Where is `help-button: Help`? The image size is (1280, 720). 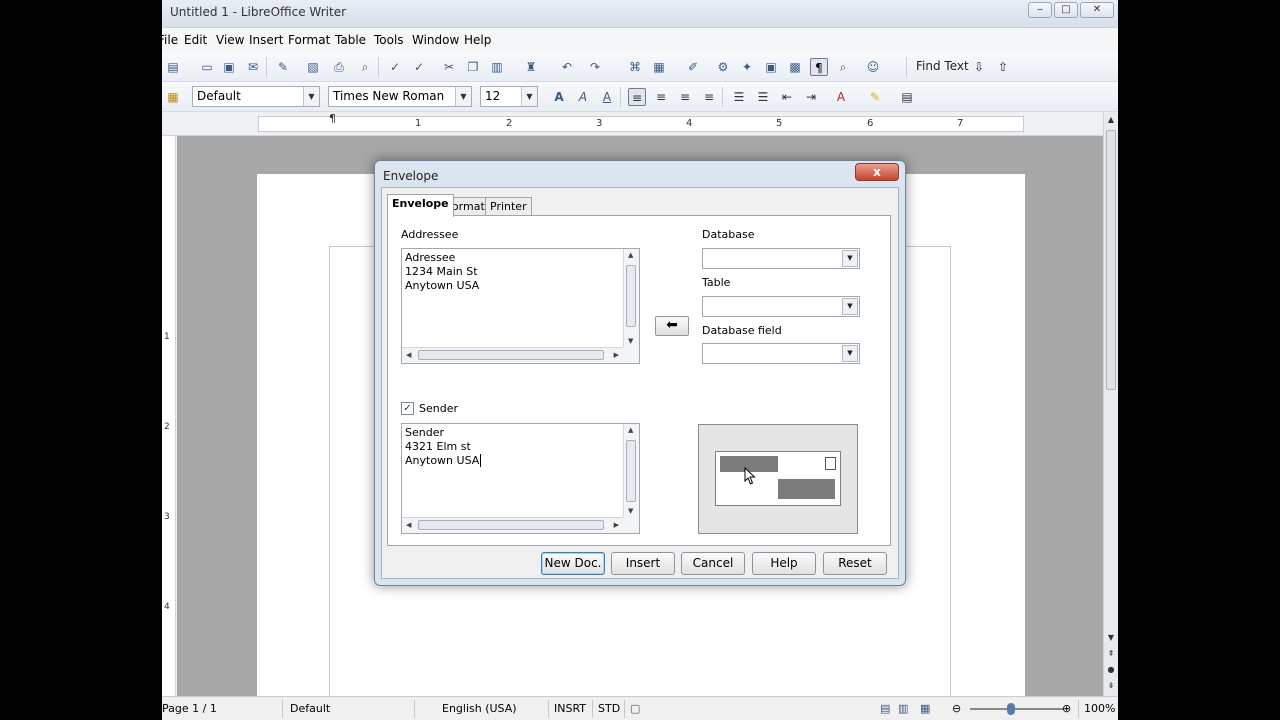 help-button: Help is located at coordinates (784, 563).